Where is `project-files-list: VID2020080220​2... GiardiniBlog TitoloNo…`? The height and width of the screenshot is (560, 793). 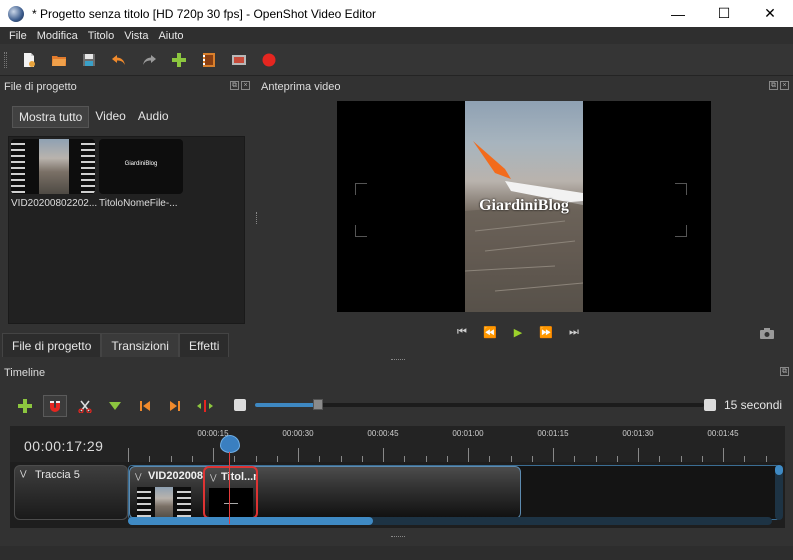 project-files-list: VID2020080220​2... GiardiniBlog TitoloNo… is located at coordinates (126, 230).